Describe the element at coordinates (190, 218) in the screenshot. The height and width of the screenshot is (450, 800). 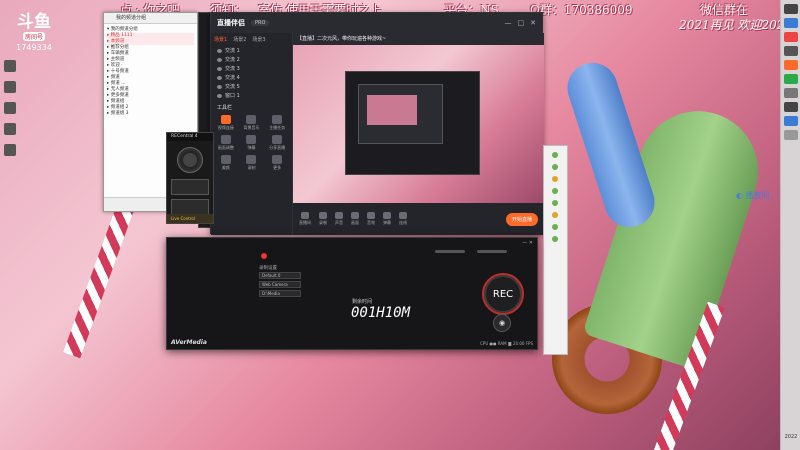
I see `live-control-label: Live Control` at that location.